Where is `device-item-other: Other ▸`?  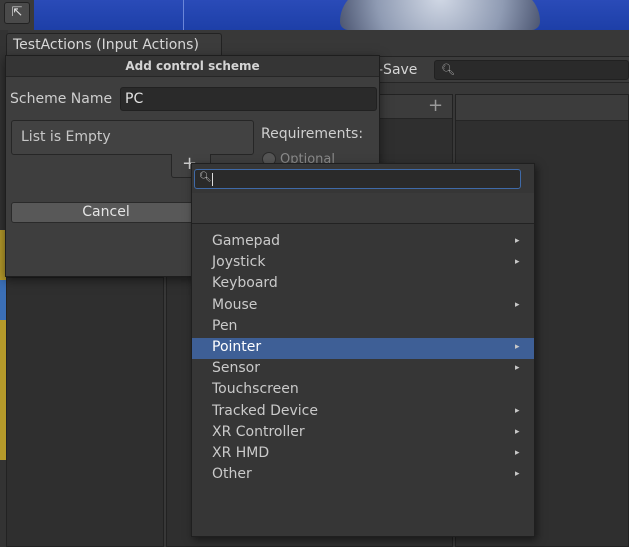 device-item-other: Other ▸ is located at coordinates (363, 475).